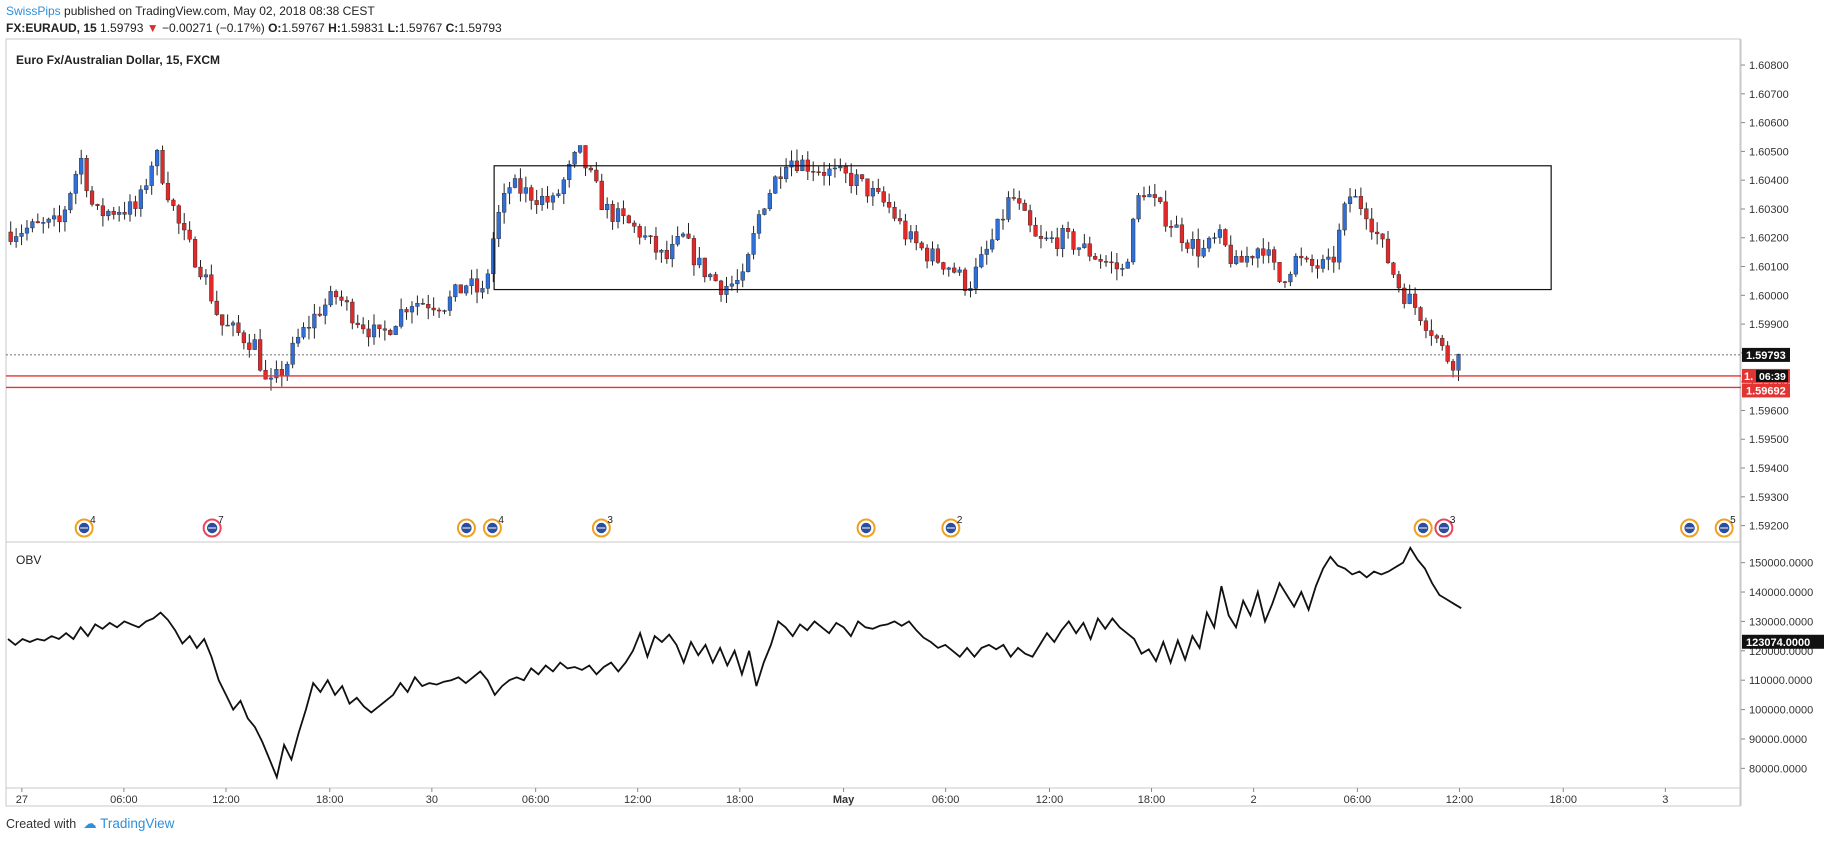 This screenshot has height=844, width=1824. What do you see at coordinates (1769, 152) in the screenshot?
I see `price-tick-label: 1.60500` at bounding box center [1769, 152].